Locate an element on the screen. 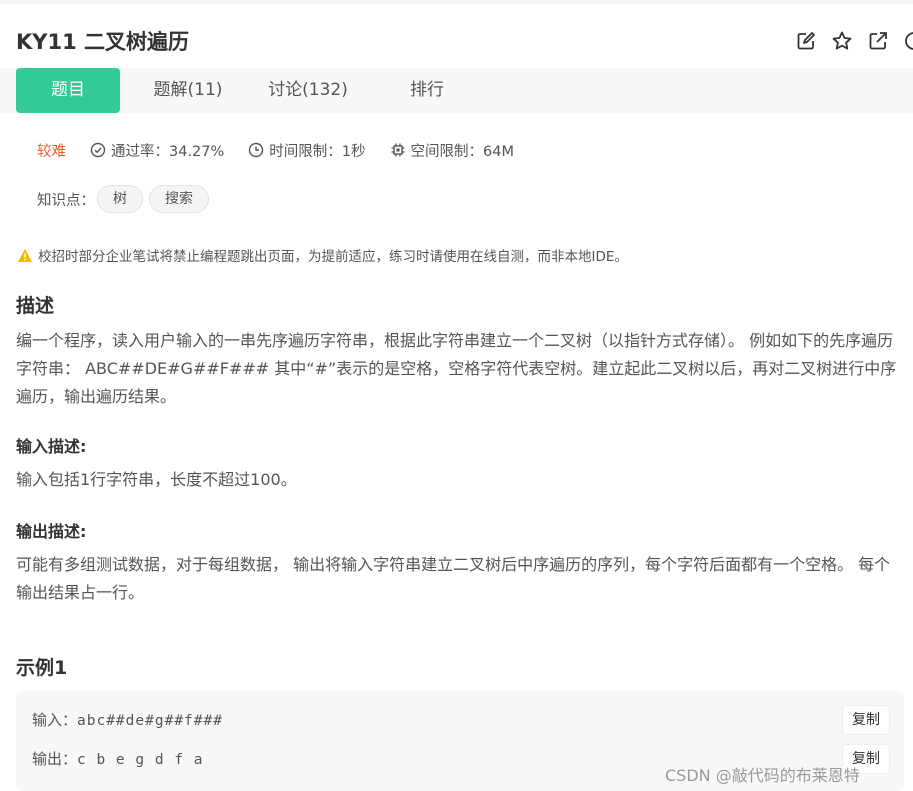 The height and width of the screenshot is (791, 913). knowledge-points: 知识点： 树 搜索 is located at coordinates (123, 199).